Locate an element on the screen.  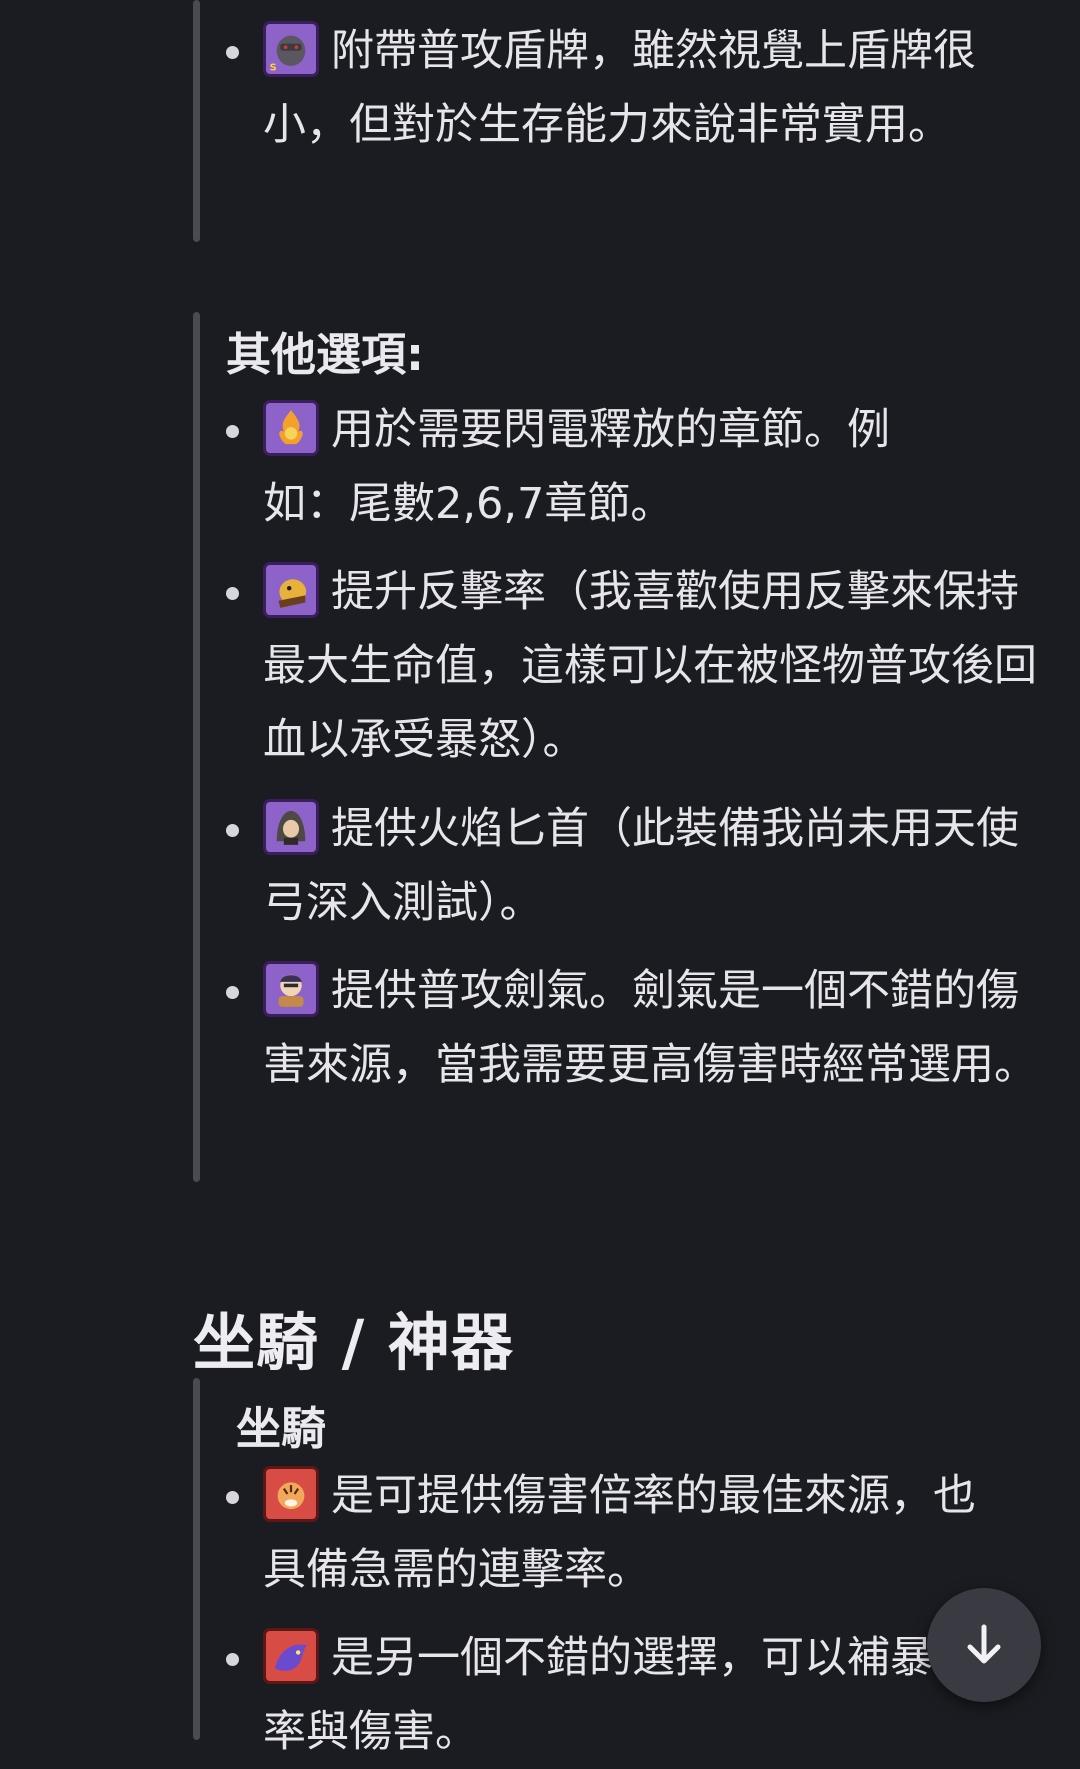
scroll-to-bottom-button is located at coordinates (984, 1645).